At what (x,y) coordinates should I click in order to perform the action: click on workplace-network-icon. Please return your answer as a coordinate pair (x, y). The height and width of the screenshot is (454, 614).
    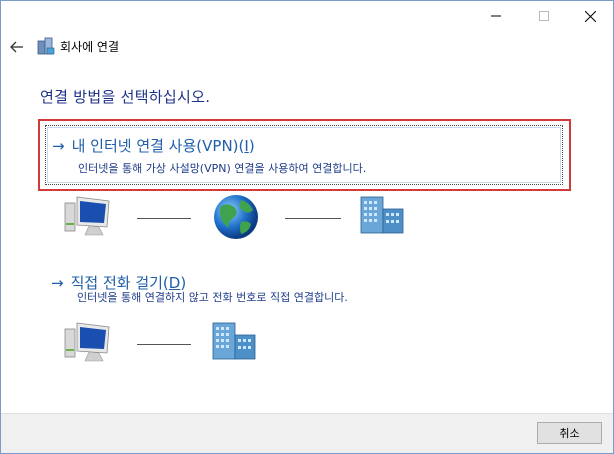
    Looking at the image, I should click on (46, 46).